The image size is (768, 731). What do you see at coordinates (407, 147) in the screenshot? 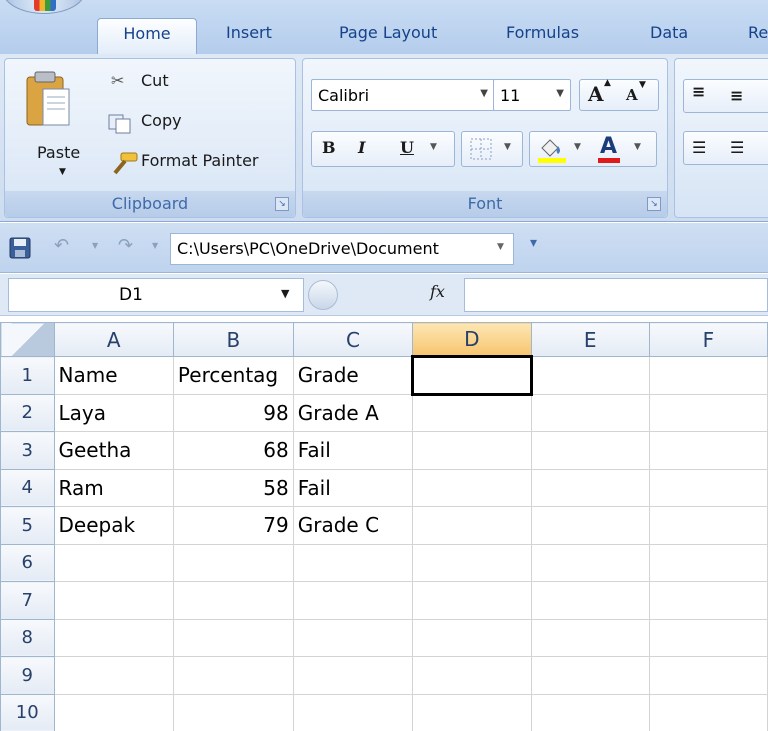
I see `underline-button: U` at bounding box center [407, 147].